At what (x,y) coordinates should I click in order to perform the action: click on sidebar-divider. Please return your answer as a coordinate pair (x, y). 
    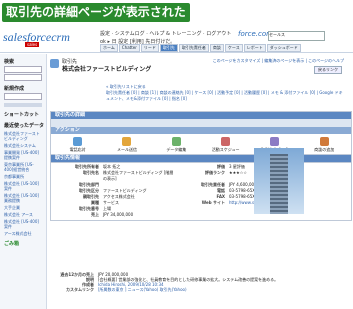
    Looking at the image, I should click on (23, 105).